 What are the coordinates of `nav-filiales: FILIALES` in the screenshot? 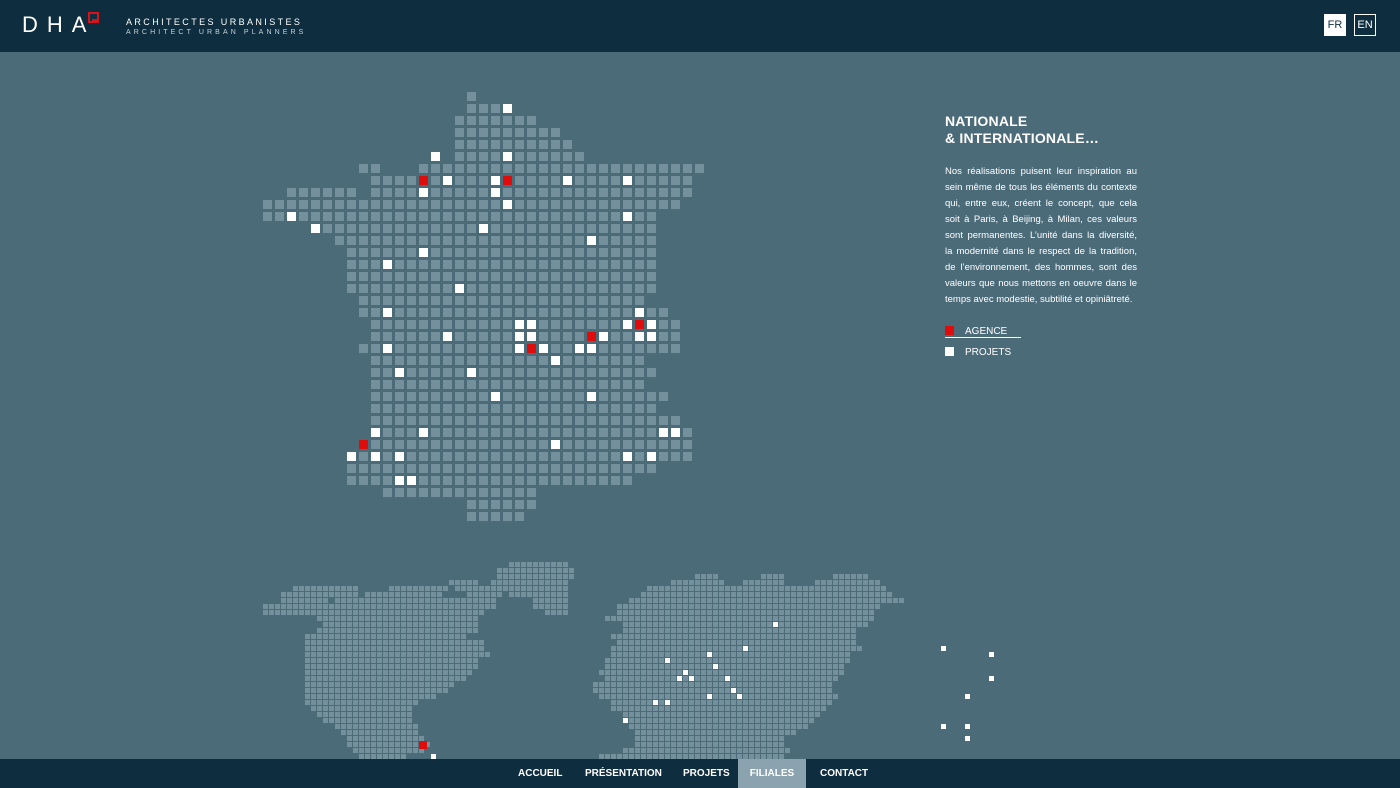 It's located at (772, 773).